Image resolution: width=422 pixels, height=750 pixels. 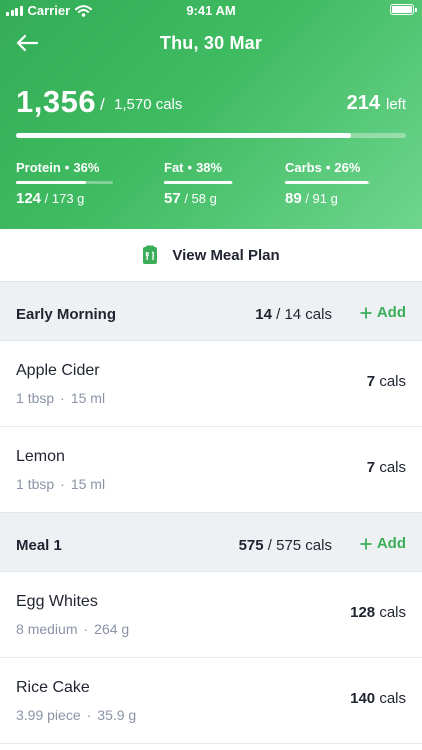 I want to click on food-name: Apple Cider, so click(x=58, y=370).